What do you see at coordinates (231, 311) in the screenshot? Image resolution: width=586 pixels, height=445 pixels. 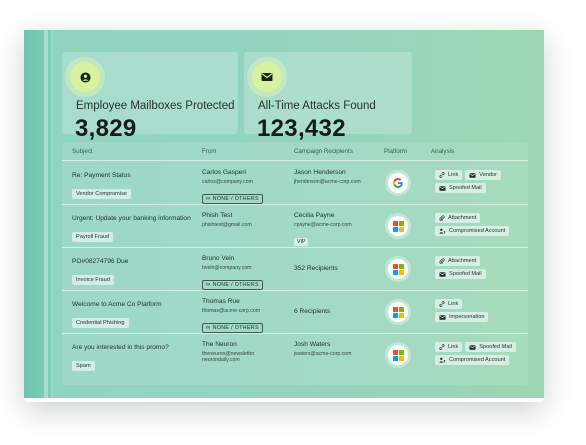 I see `sender-email: thomas@acme-corp.com` at bounding box center [231, 311].